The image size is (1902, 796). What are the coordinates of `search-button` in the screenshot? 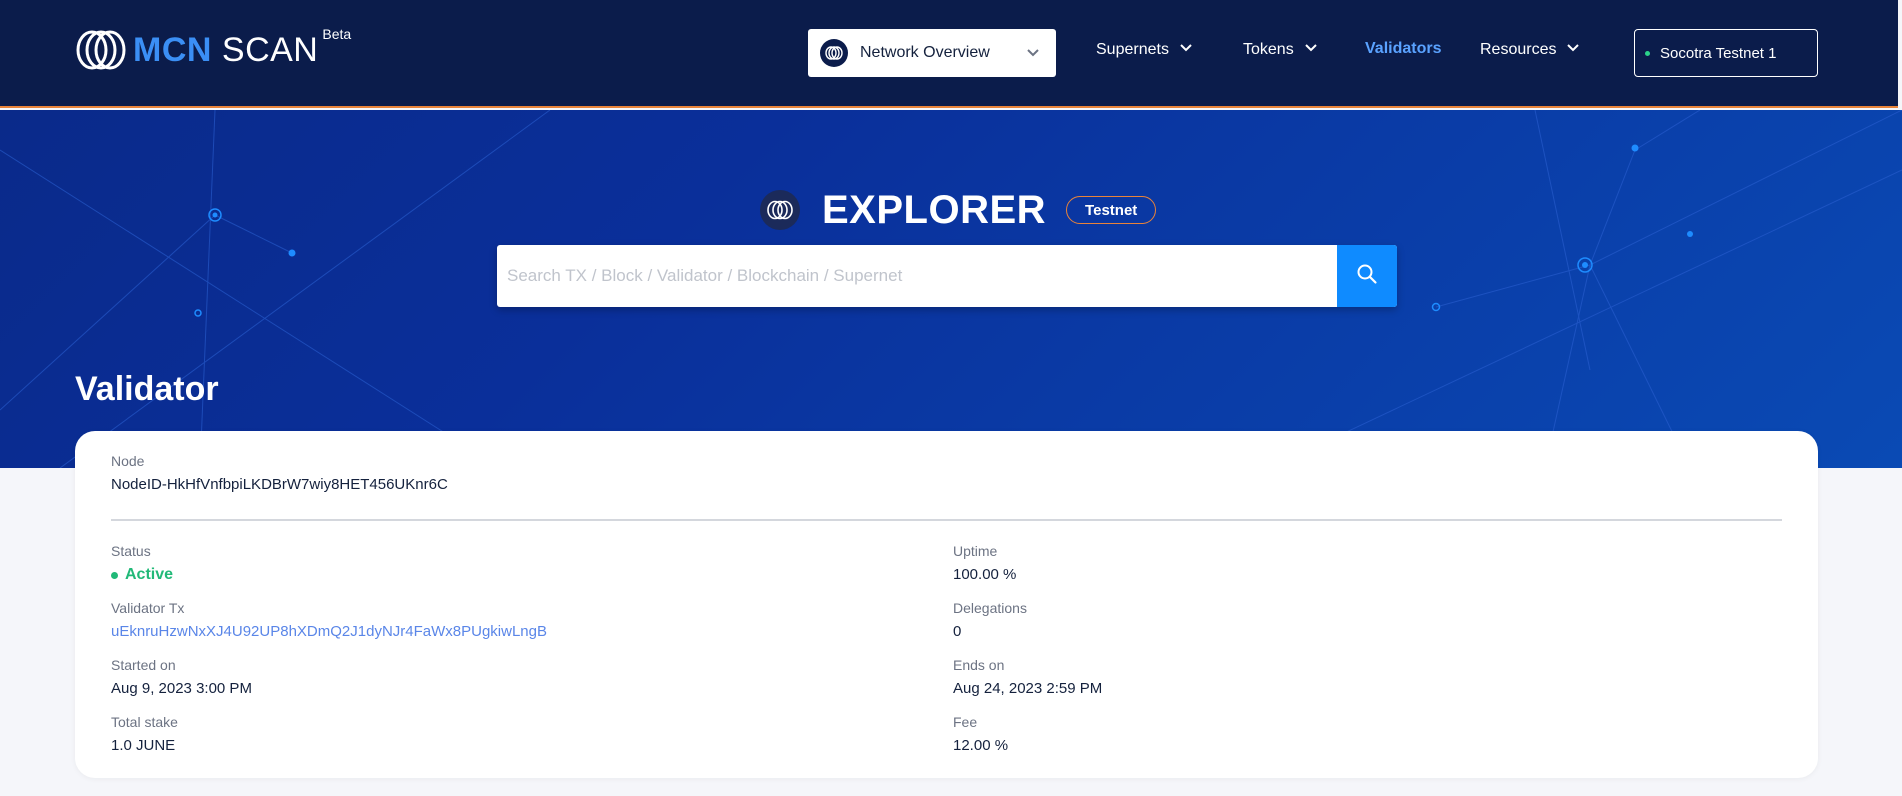 It's located at (1367, 276).